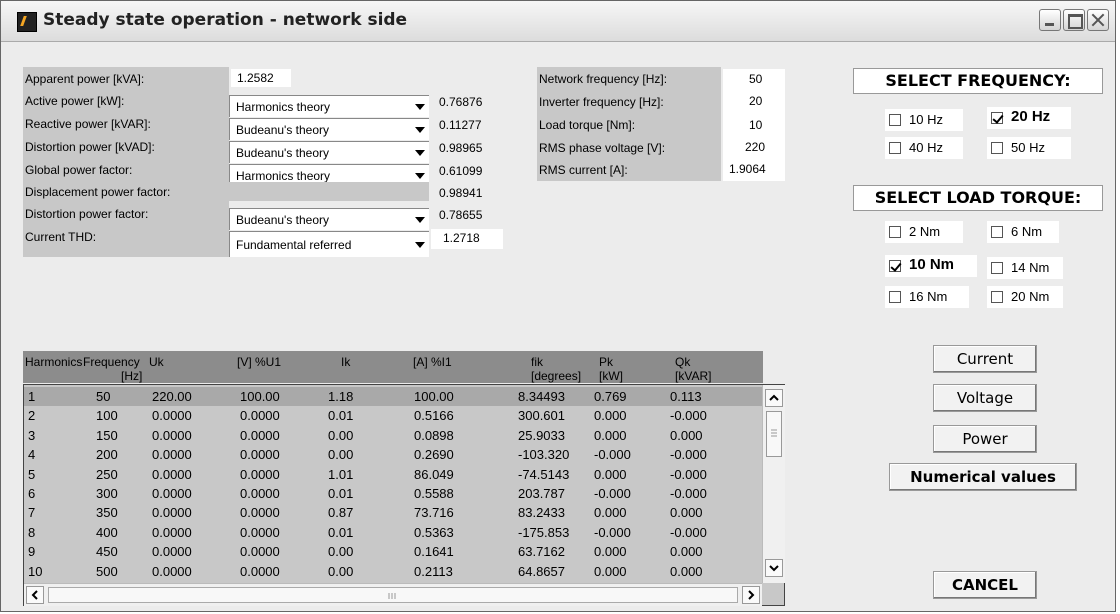 The image size is (1120, 614). I want to click on scroll-down-button, so click(774, 568).